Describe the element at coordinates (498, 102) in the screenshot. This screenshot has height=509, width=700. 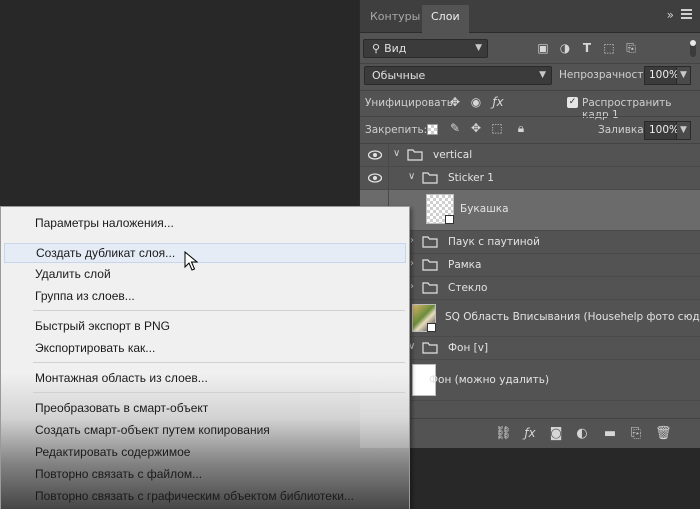
I see `unify-style-icon: ƒx` at that location.